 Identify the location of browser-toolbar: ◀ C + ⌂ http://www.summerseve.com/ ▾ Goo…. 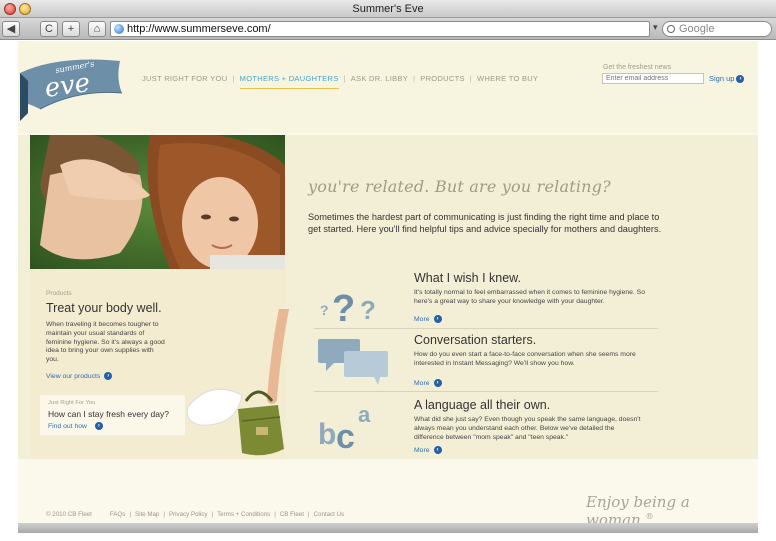
(388, 29).